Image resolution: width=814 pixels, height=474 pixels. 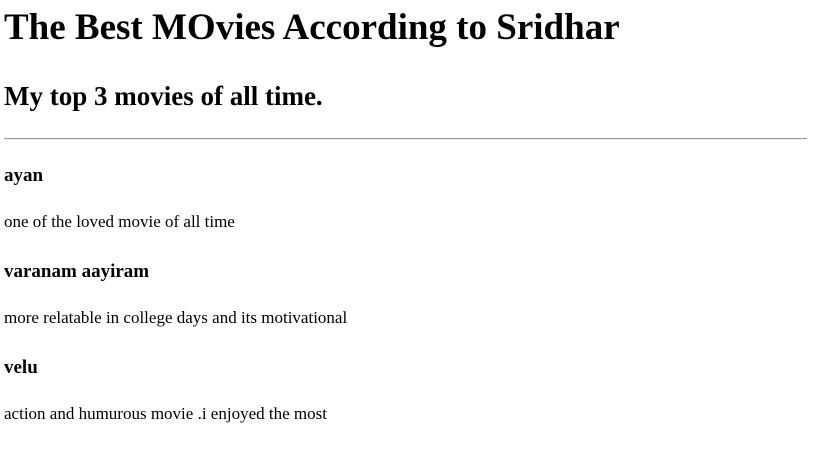 What do you see at coordinates (77, 271) in the screenshot?
I see `movie-title-varanam-aayiram: varanam aayiram` at bounding box center [77, 271].